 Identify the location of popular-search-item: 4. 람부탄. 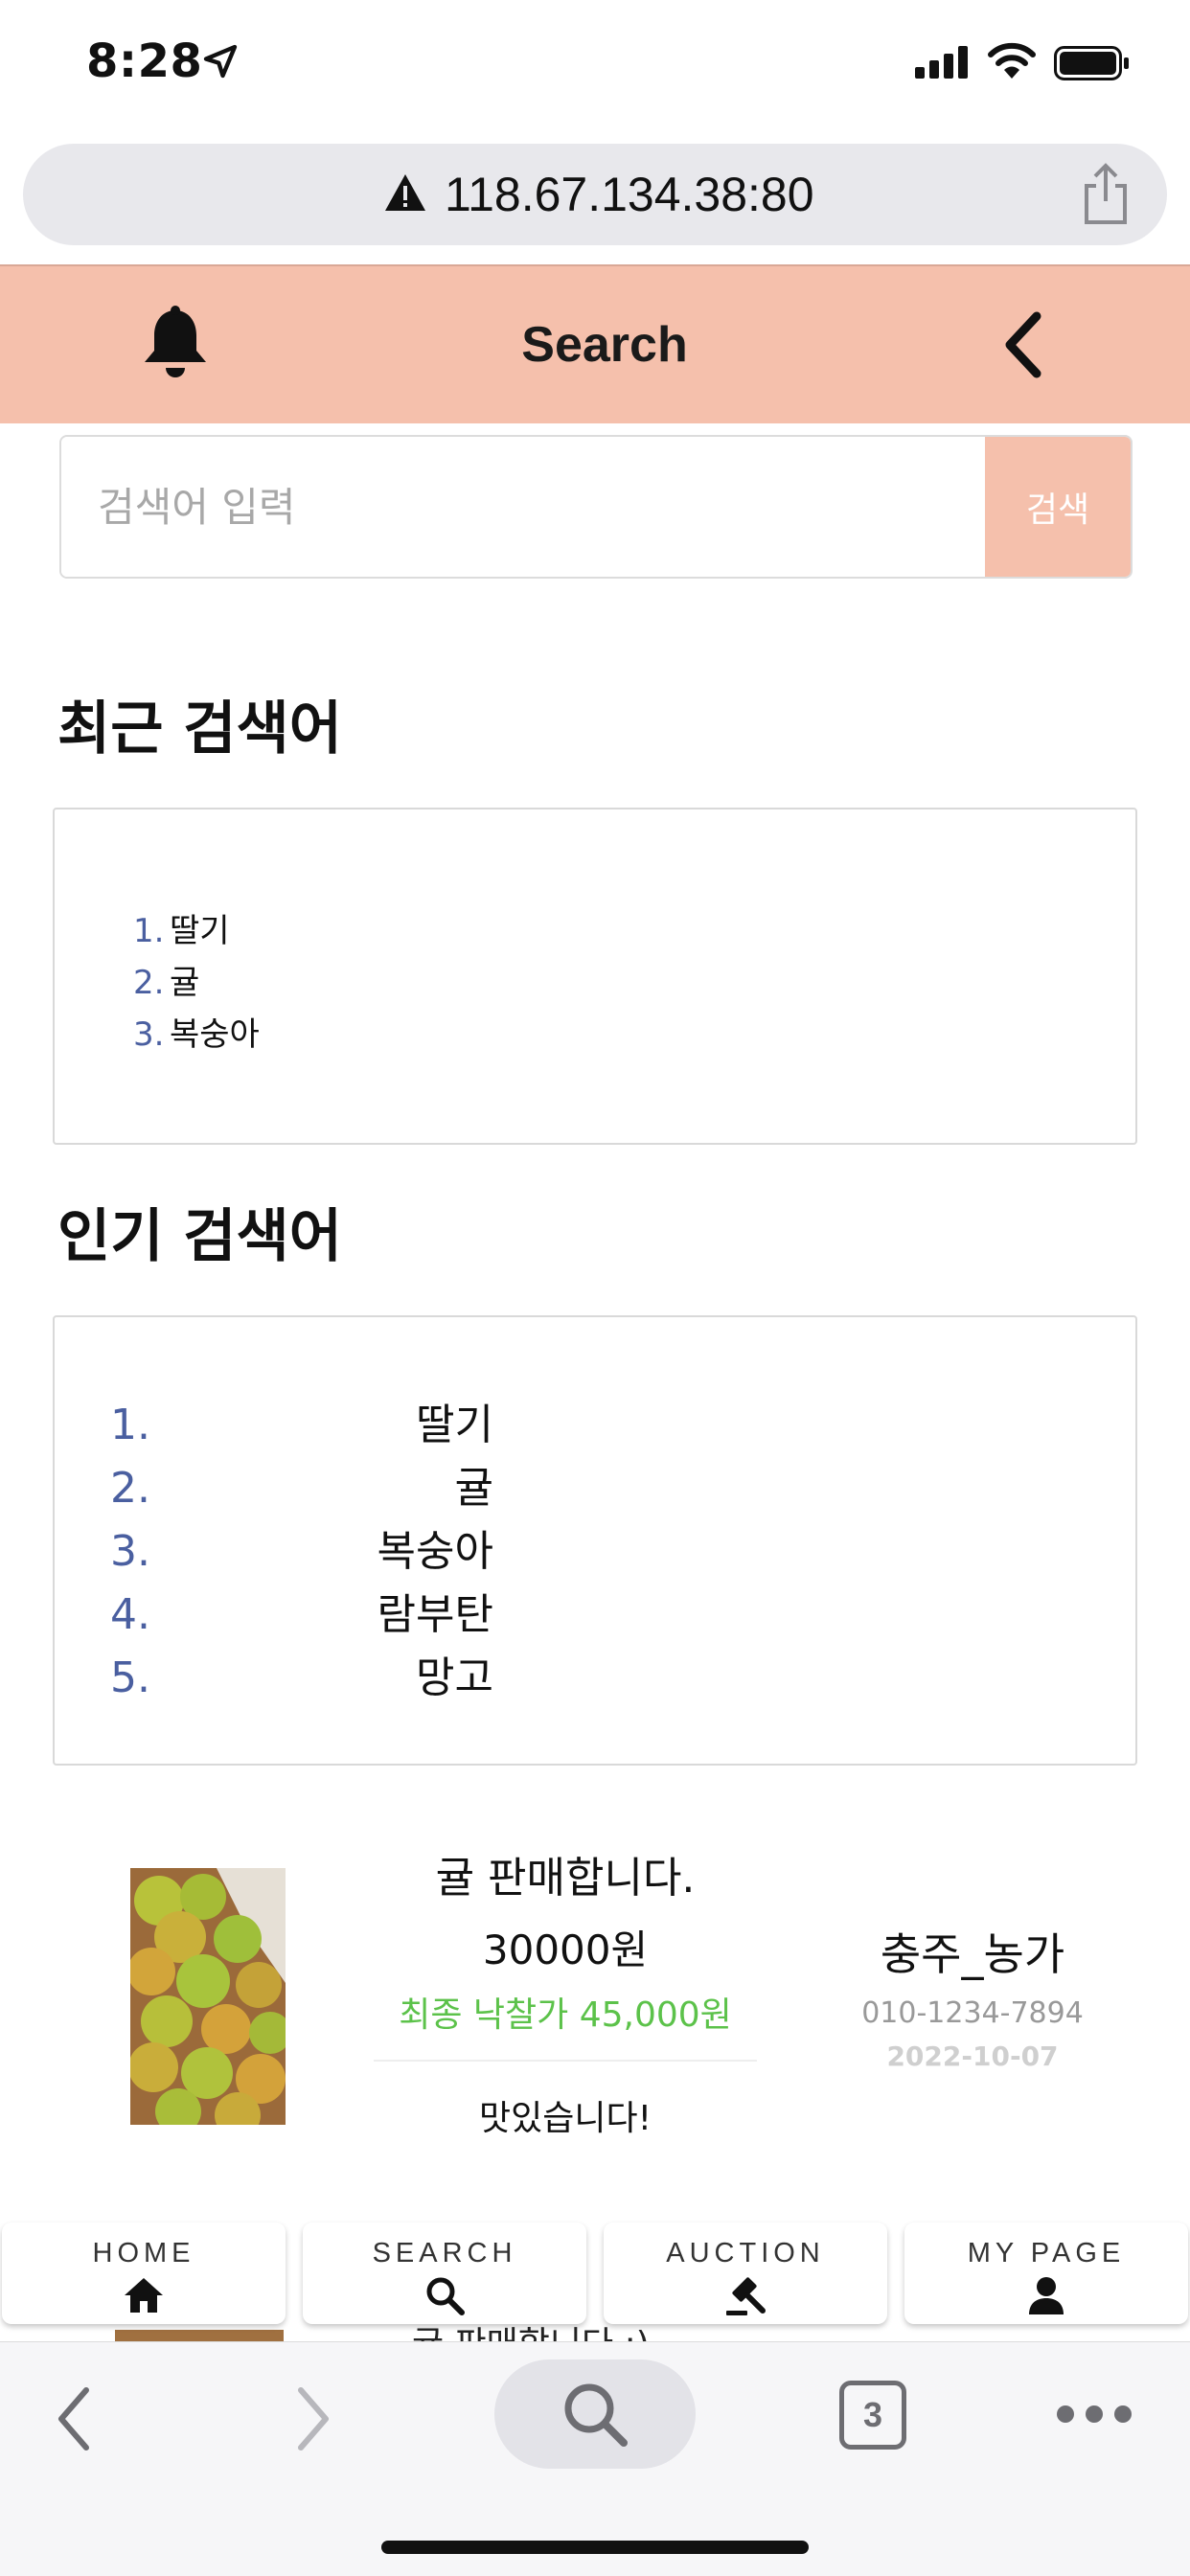
(302, 1615).